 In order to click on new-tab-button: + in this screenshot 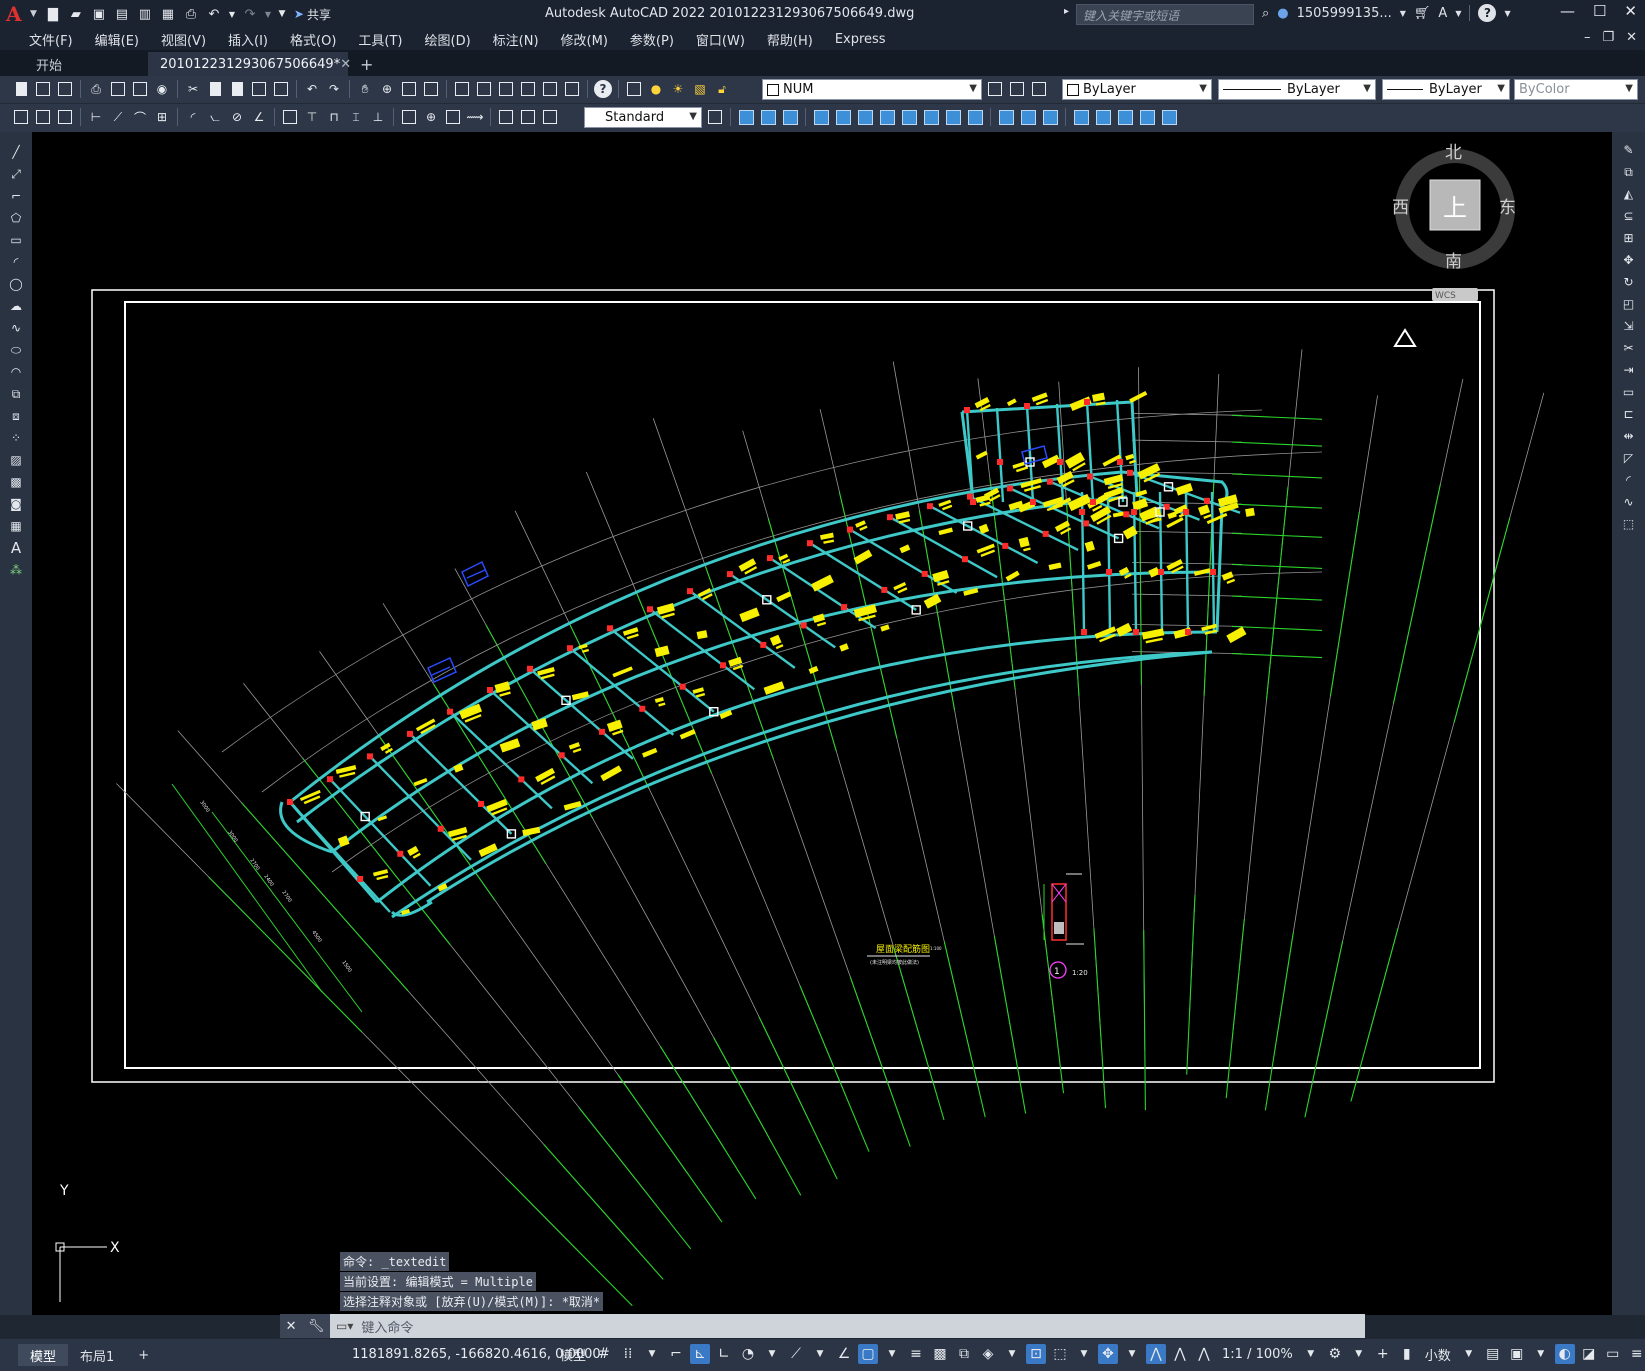, I will do `click(363, 64)`.